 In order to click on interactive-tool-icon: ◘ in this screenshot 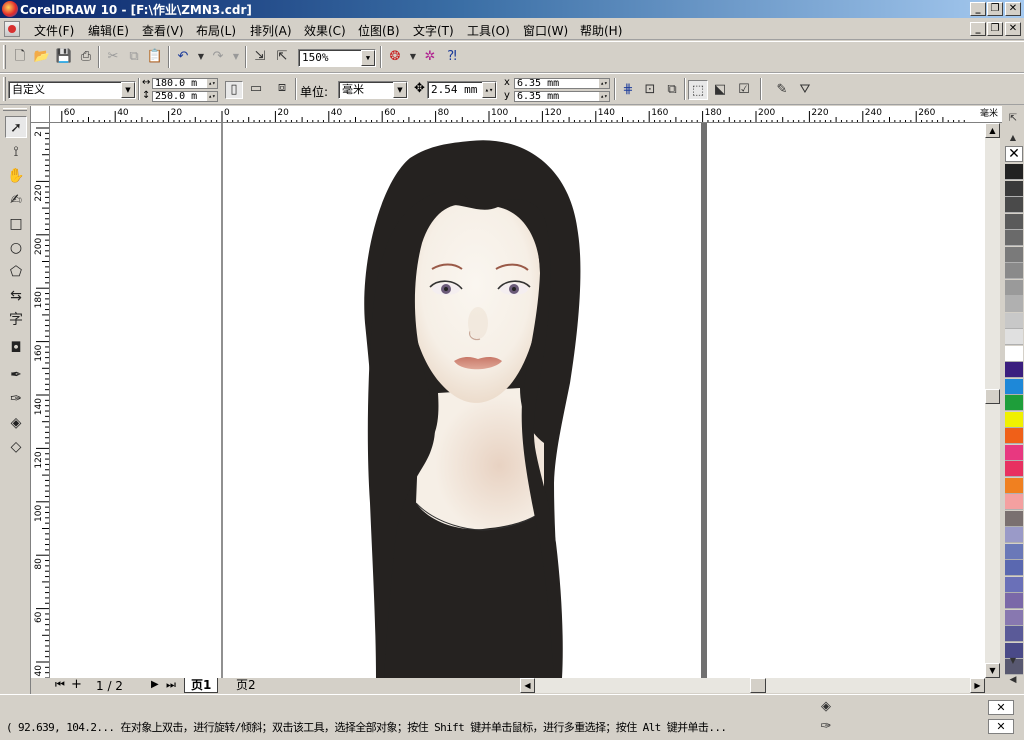, I will do `click(16, 348)`.